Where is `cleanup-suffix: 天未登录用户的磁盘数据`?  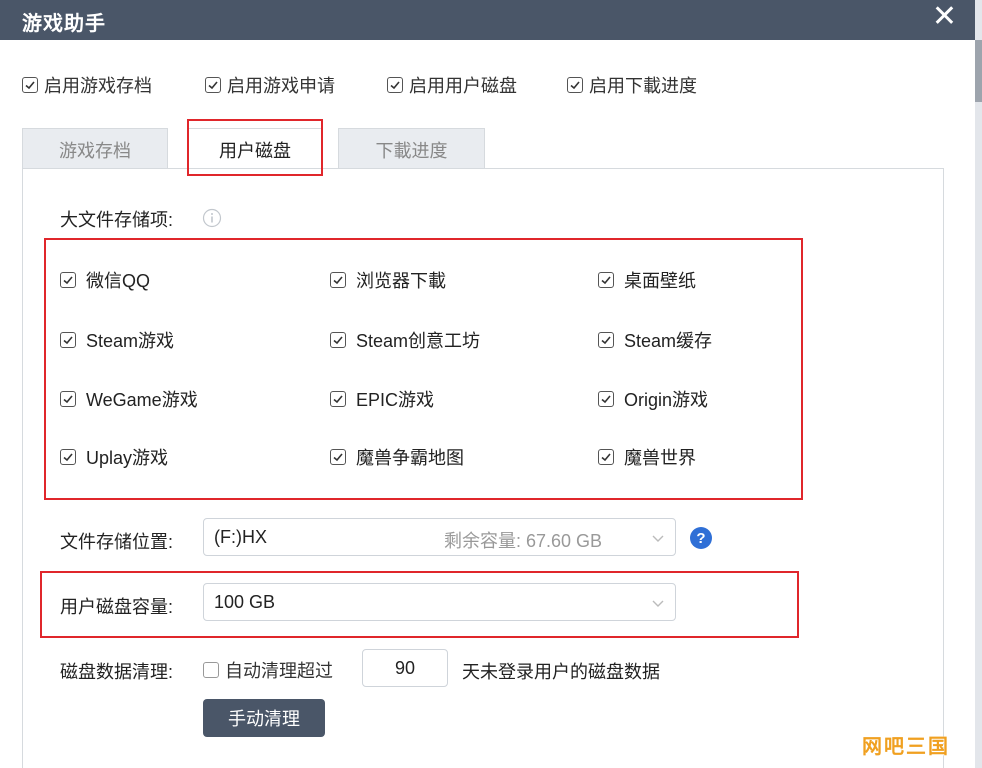 cleanup-suffix: 天未登录用户的磁盘数据 is located at coordinates (561, 672).